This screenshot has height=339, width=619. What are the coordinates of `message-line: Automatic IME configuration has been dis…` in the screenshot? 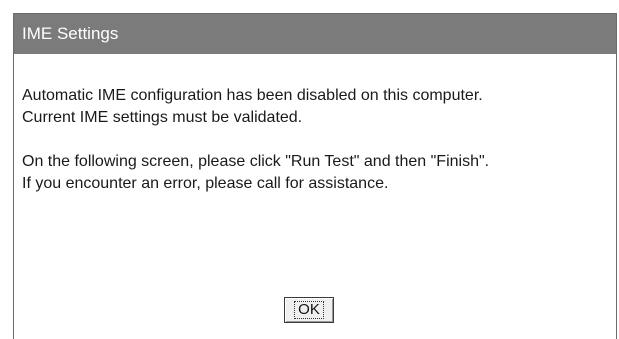 It's located at (252, 95).